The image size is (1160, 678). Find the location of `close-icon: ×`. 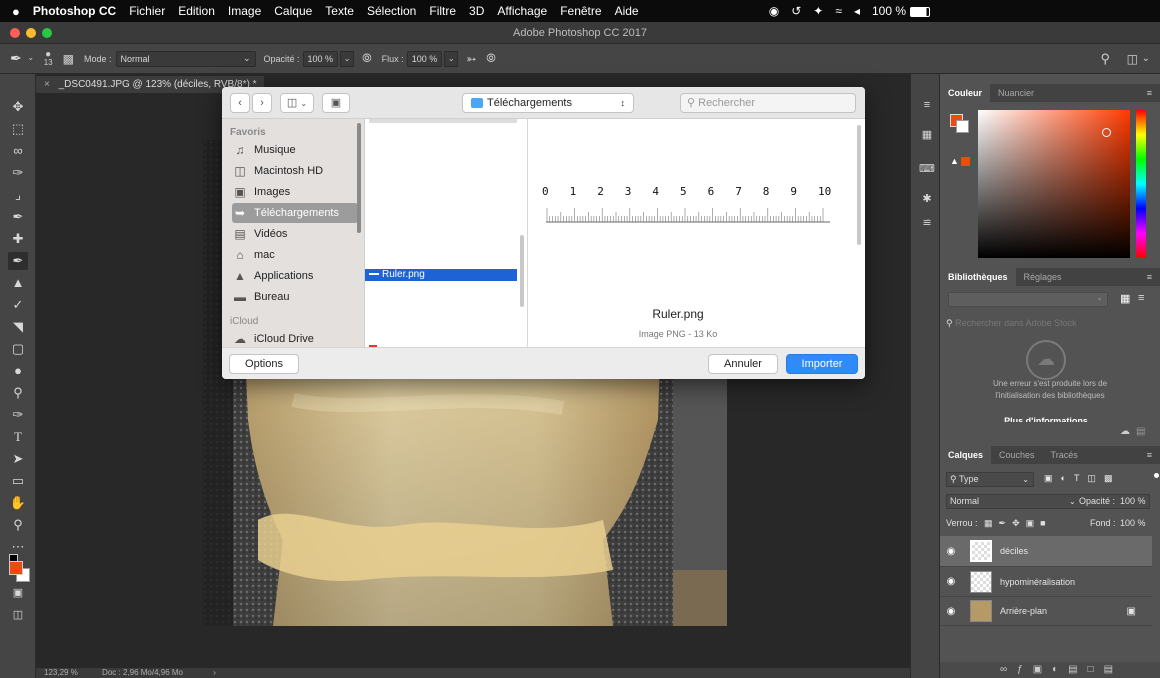

close-icon: × is located at coordinates (47, 84).